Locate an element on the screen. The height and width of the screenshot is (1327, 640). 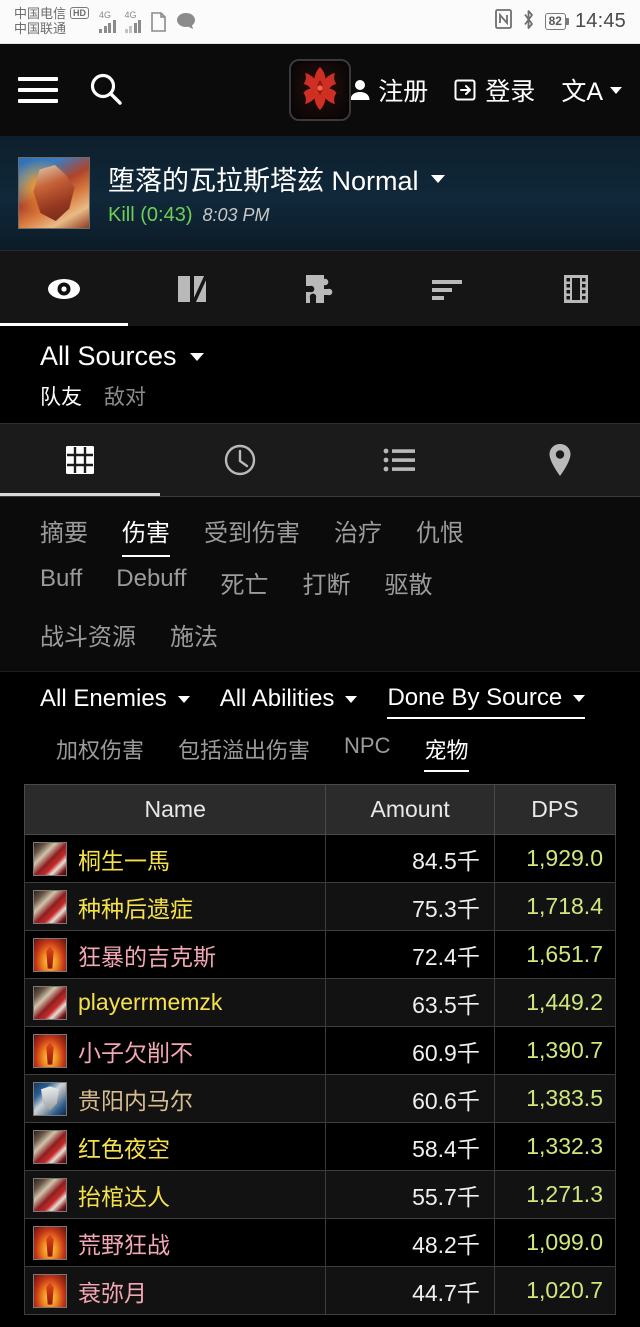
tab-replay is located at coordinates (576, 288).